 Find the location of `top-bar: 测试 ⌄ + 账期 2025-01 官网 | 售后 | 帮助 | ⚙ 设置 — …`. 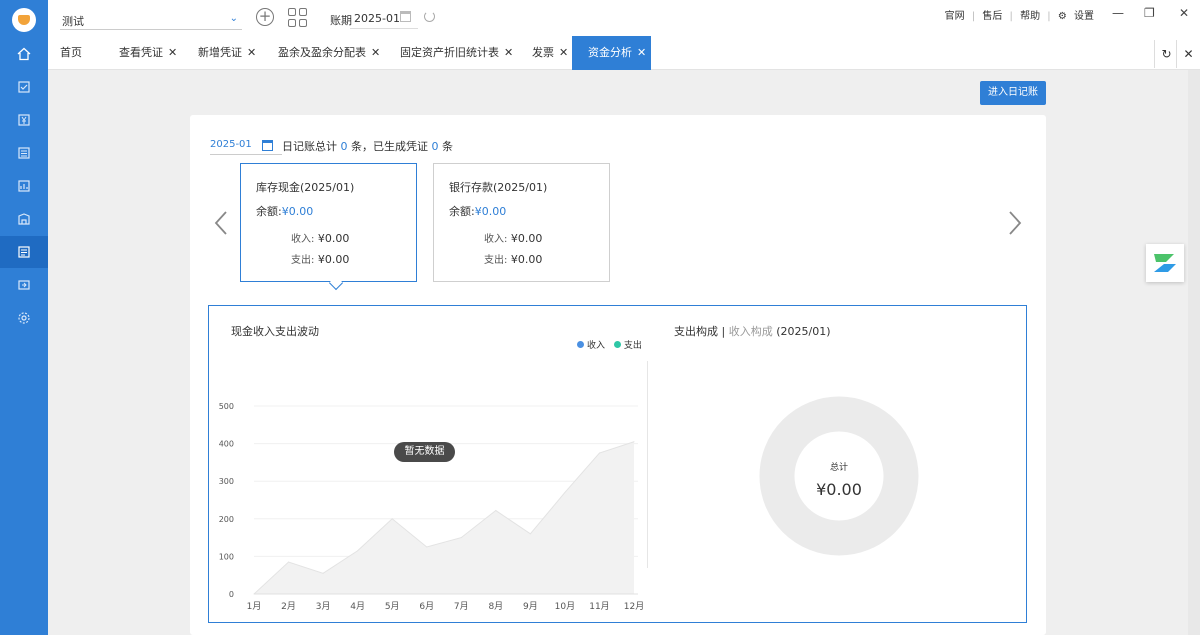

top-bar: 测试 ⌄ + 账期 2025-01 官网 | 售后 | 帮助 | ⚙ 设置 — … is located at coordinates (624, 18).